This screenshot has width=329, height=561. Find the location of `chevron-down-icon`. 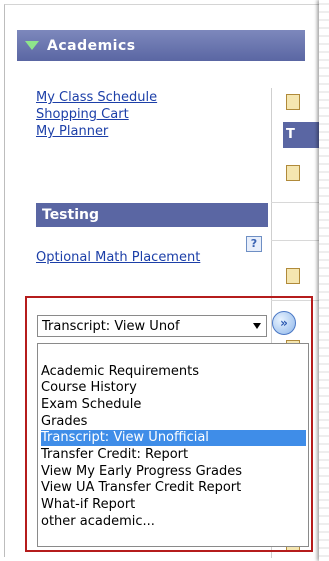

chevron-down-icon is located at coordinates (257, 326).